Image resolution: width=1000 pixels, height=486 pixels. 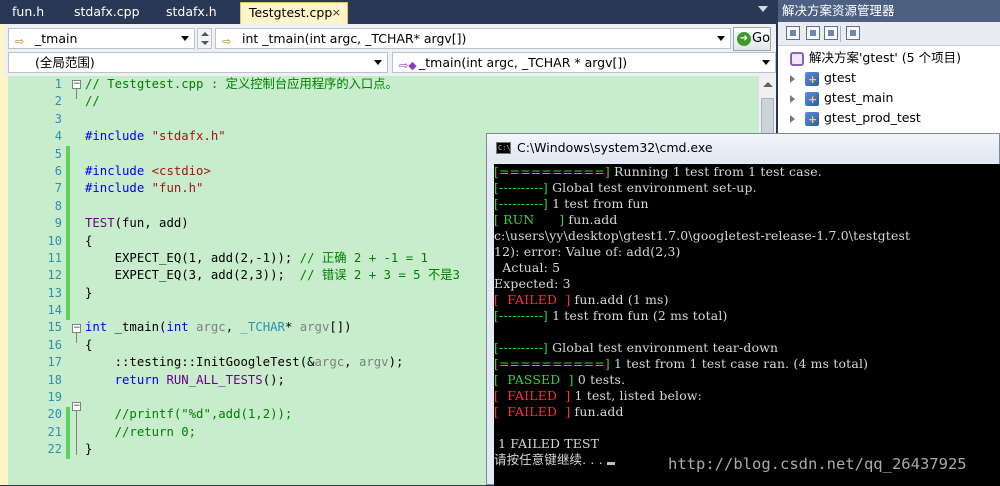 I want to click on go-button: ➜ Go, so click(x=752, y=39).